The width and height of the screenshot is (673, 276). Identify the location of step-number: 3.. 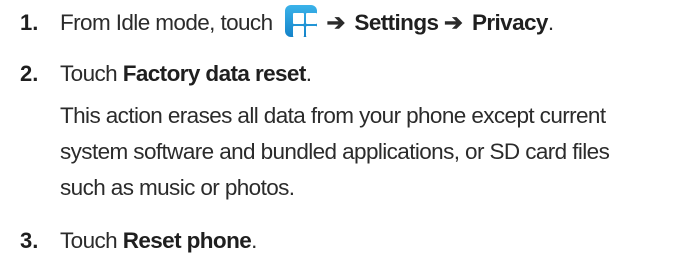
(29, 240).